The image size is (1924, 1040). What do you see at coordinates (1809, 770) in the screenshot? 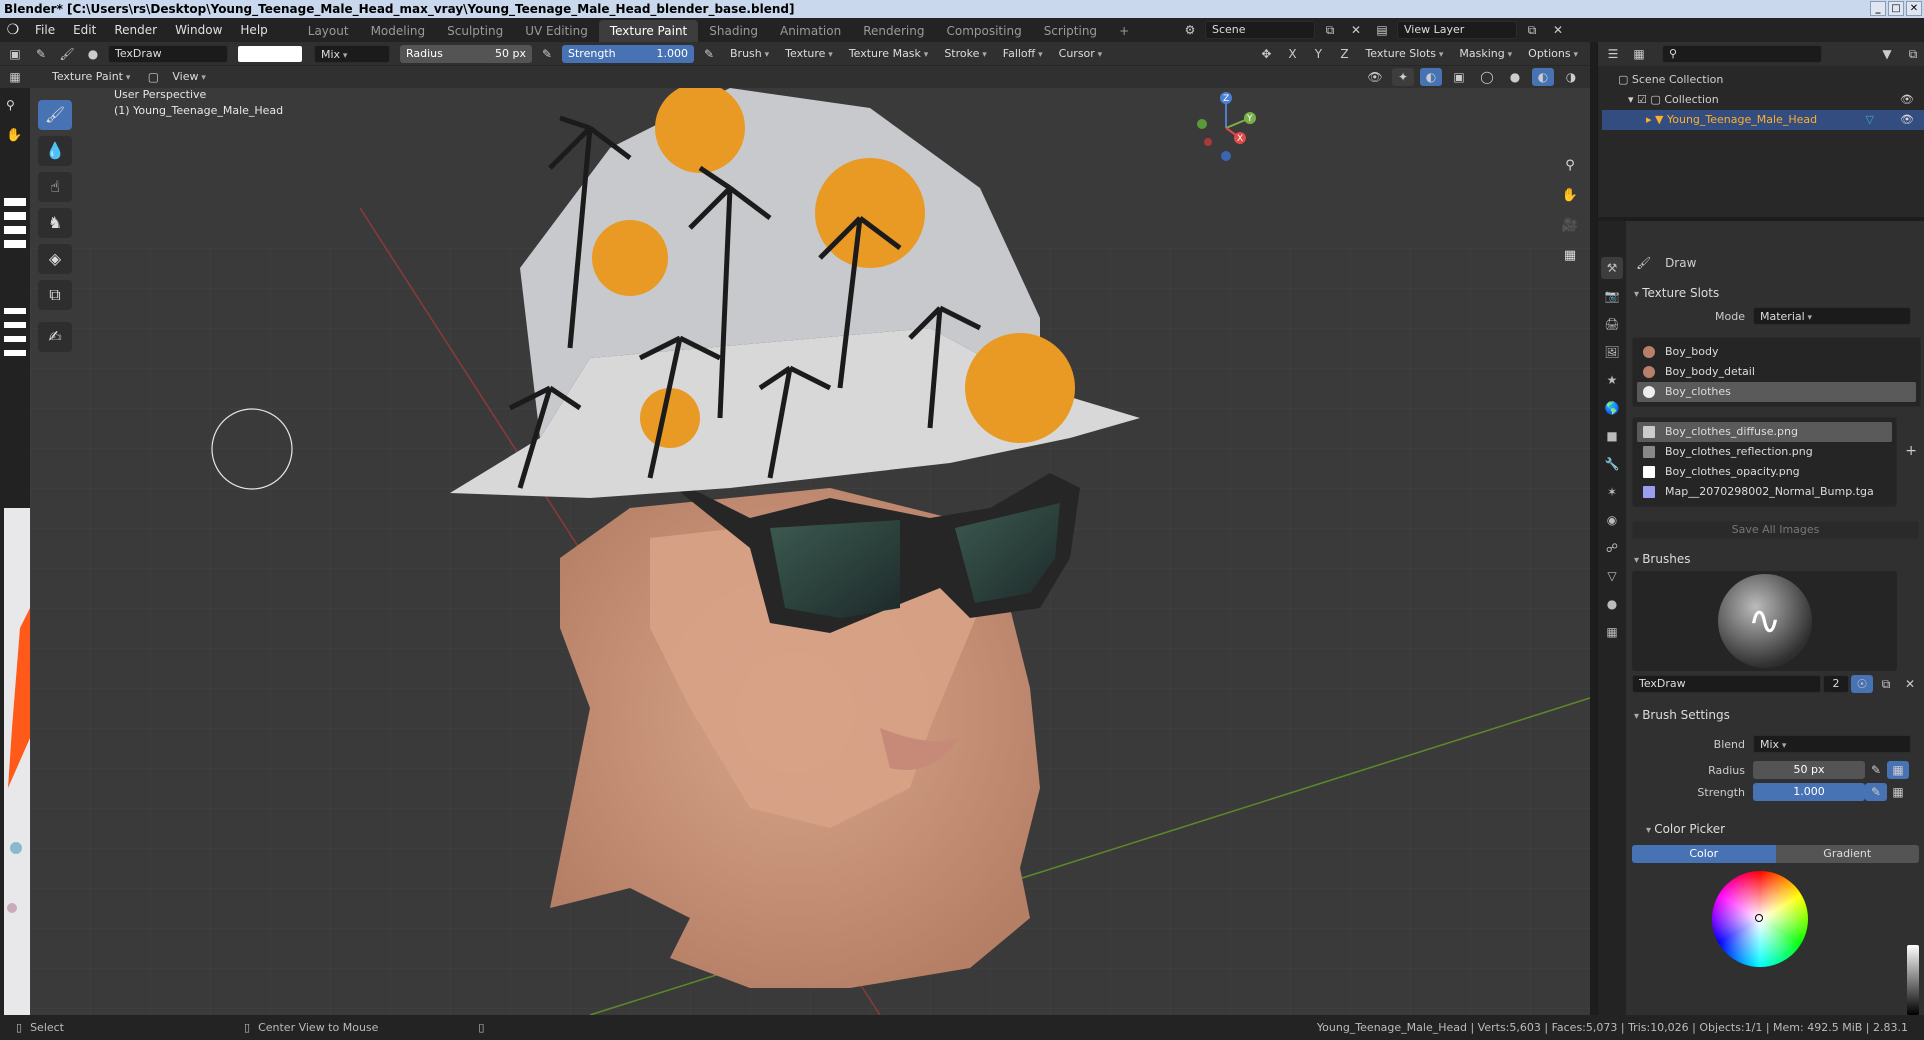
I see `radius-settings-slider: 50 px` at bounding box center [1809, 770].